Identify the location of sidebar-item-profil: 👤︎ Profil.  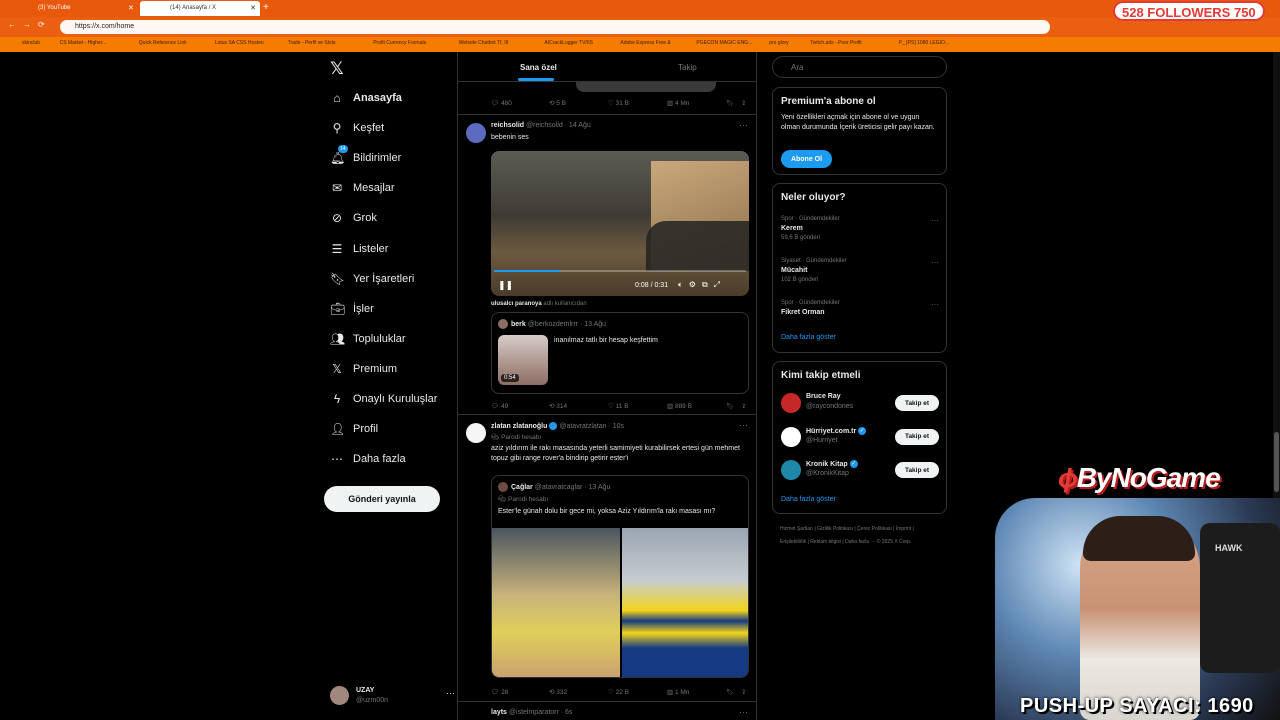
(354, 429).